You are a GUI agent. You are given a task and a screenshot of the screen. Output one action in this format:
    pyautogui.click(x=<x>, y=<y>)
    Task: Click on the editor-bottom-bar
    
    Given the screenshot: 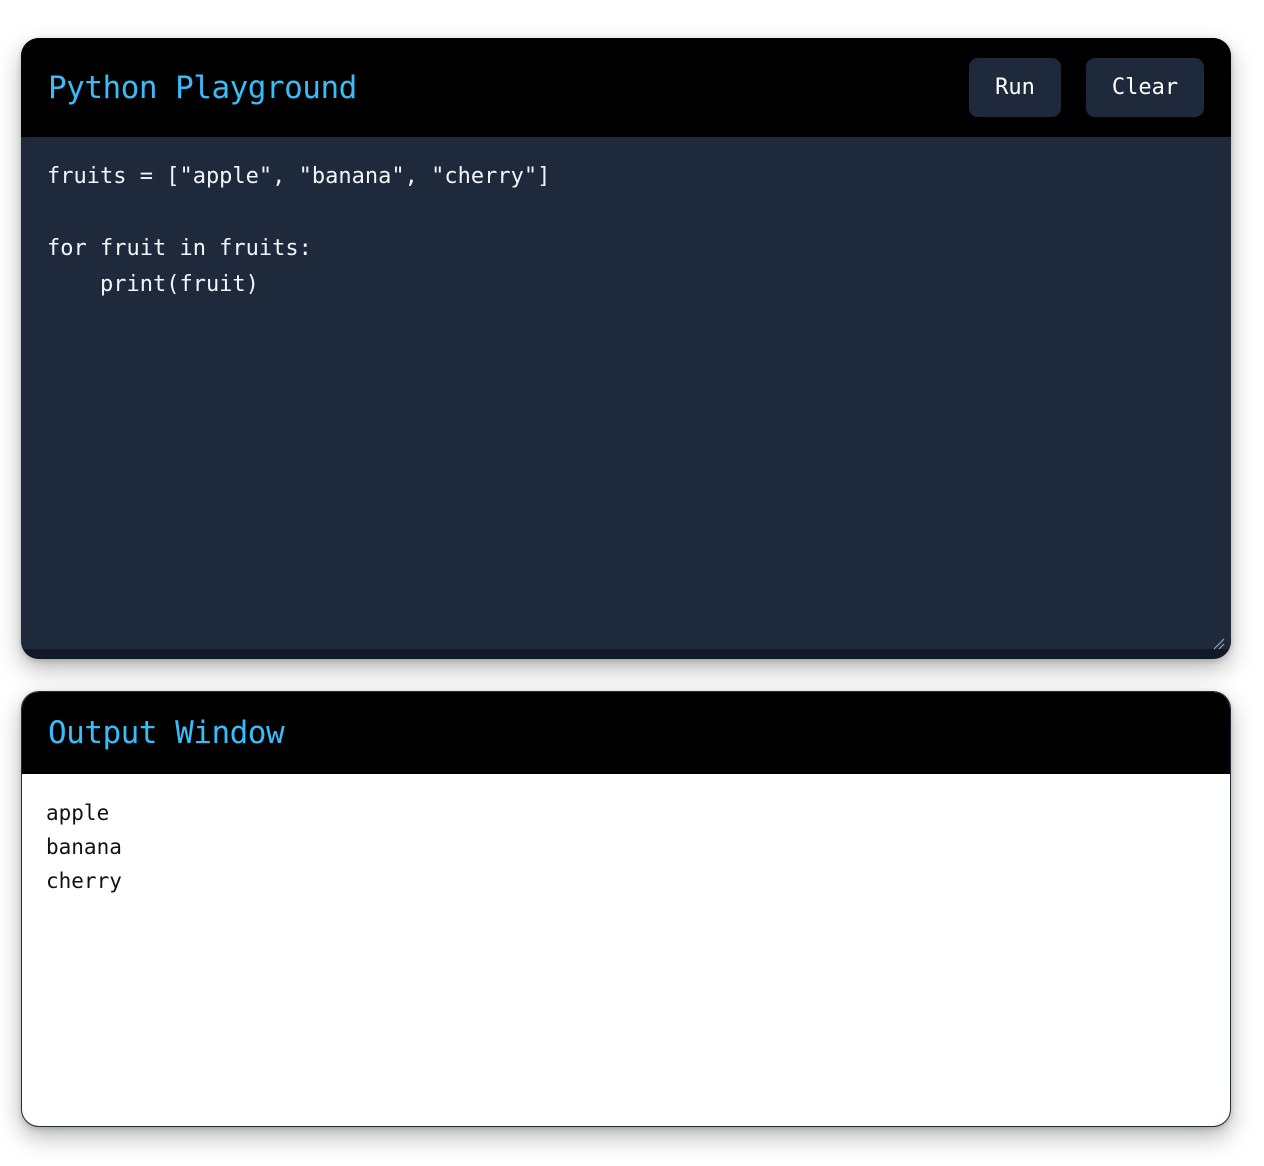 What is the action you would take?
    pyautogui.click(x=626, y=654)
    